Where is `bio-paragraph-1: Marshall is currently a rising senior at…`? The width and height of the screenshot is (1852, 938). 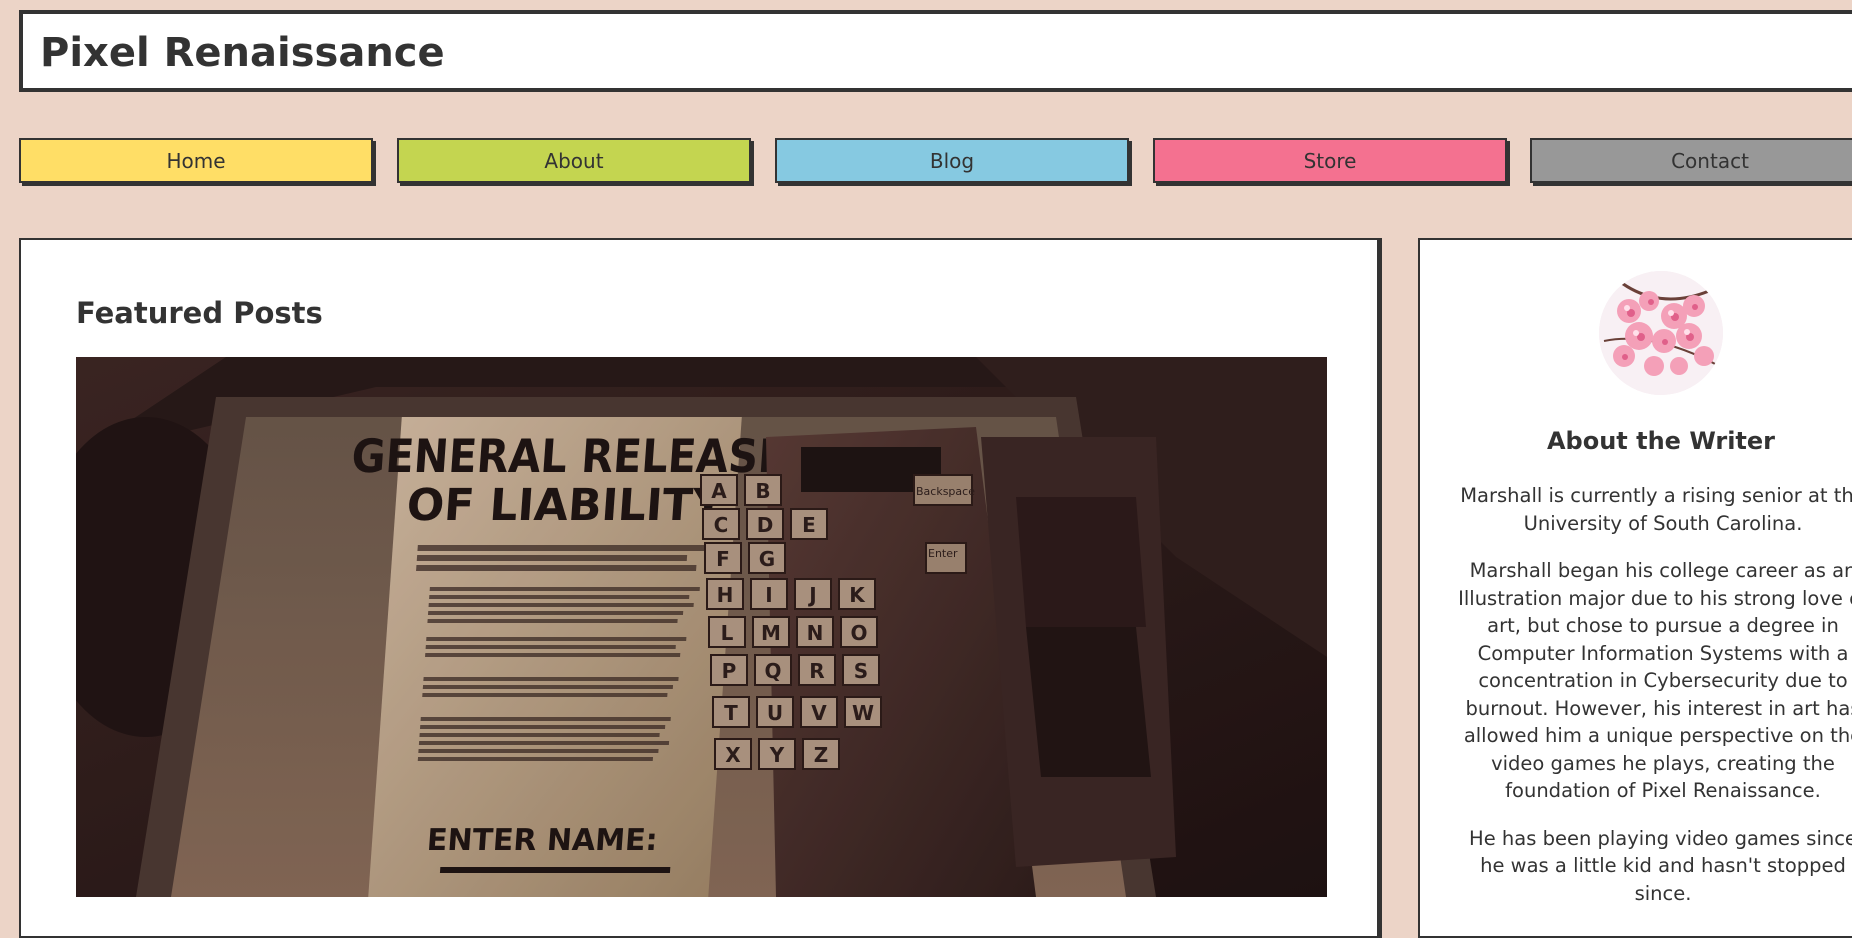
bio-paragraph-1: Marshall is currently a rising senior at… is located at coordinates (1656, 509).